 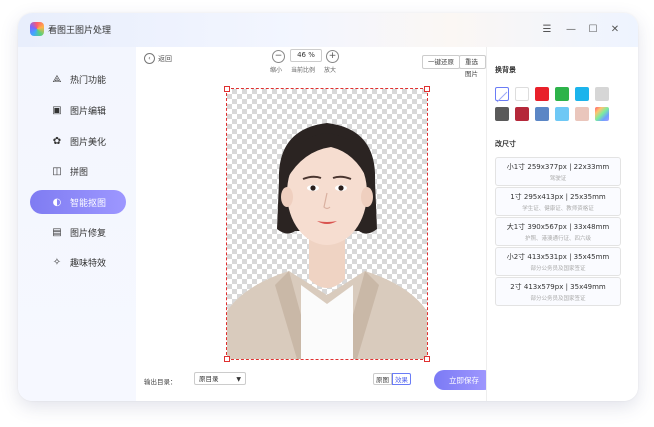 I want to click on zoom-current-label: 当前比例, so click(x=303, y=70).